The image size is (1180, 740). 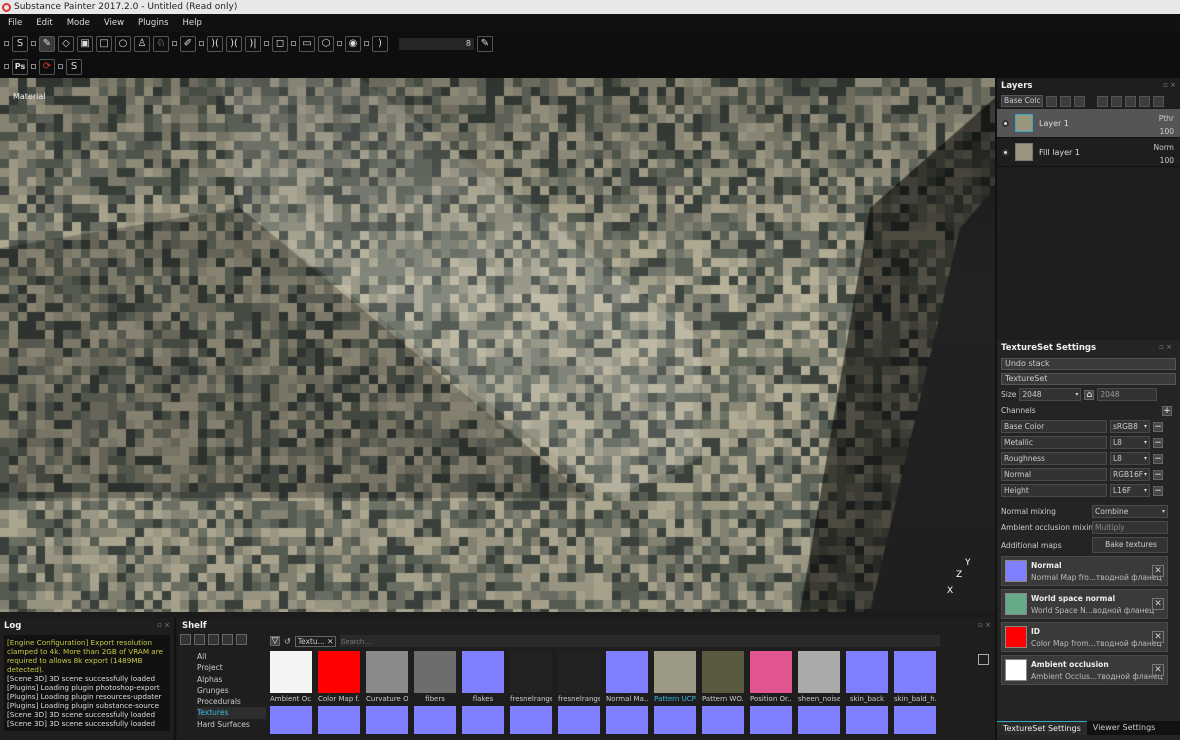 I want to click on folder-icon, so click(x=185, y=639).